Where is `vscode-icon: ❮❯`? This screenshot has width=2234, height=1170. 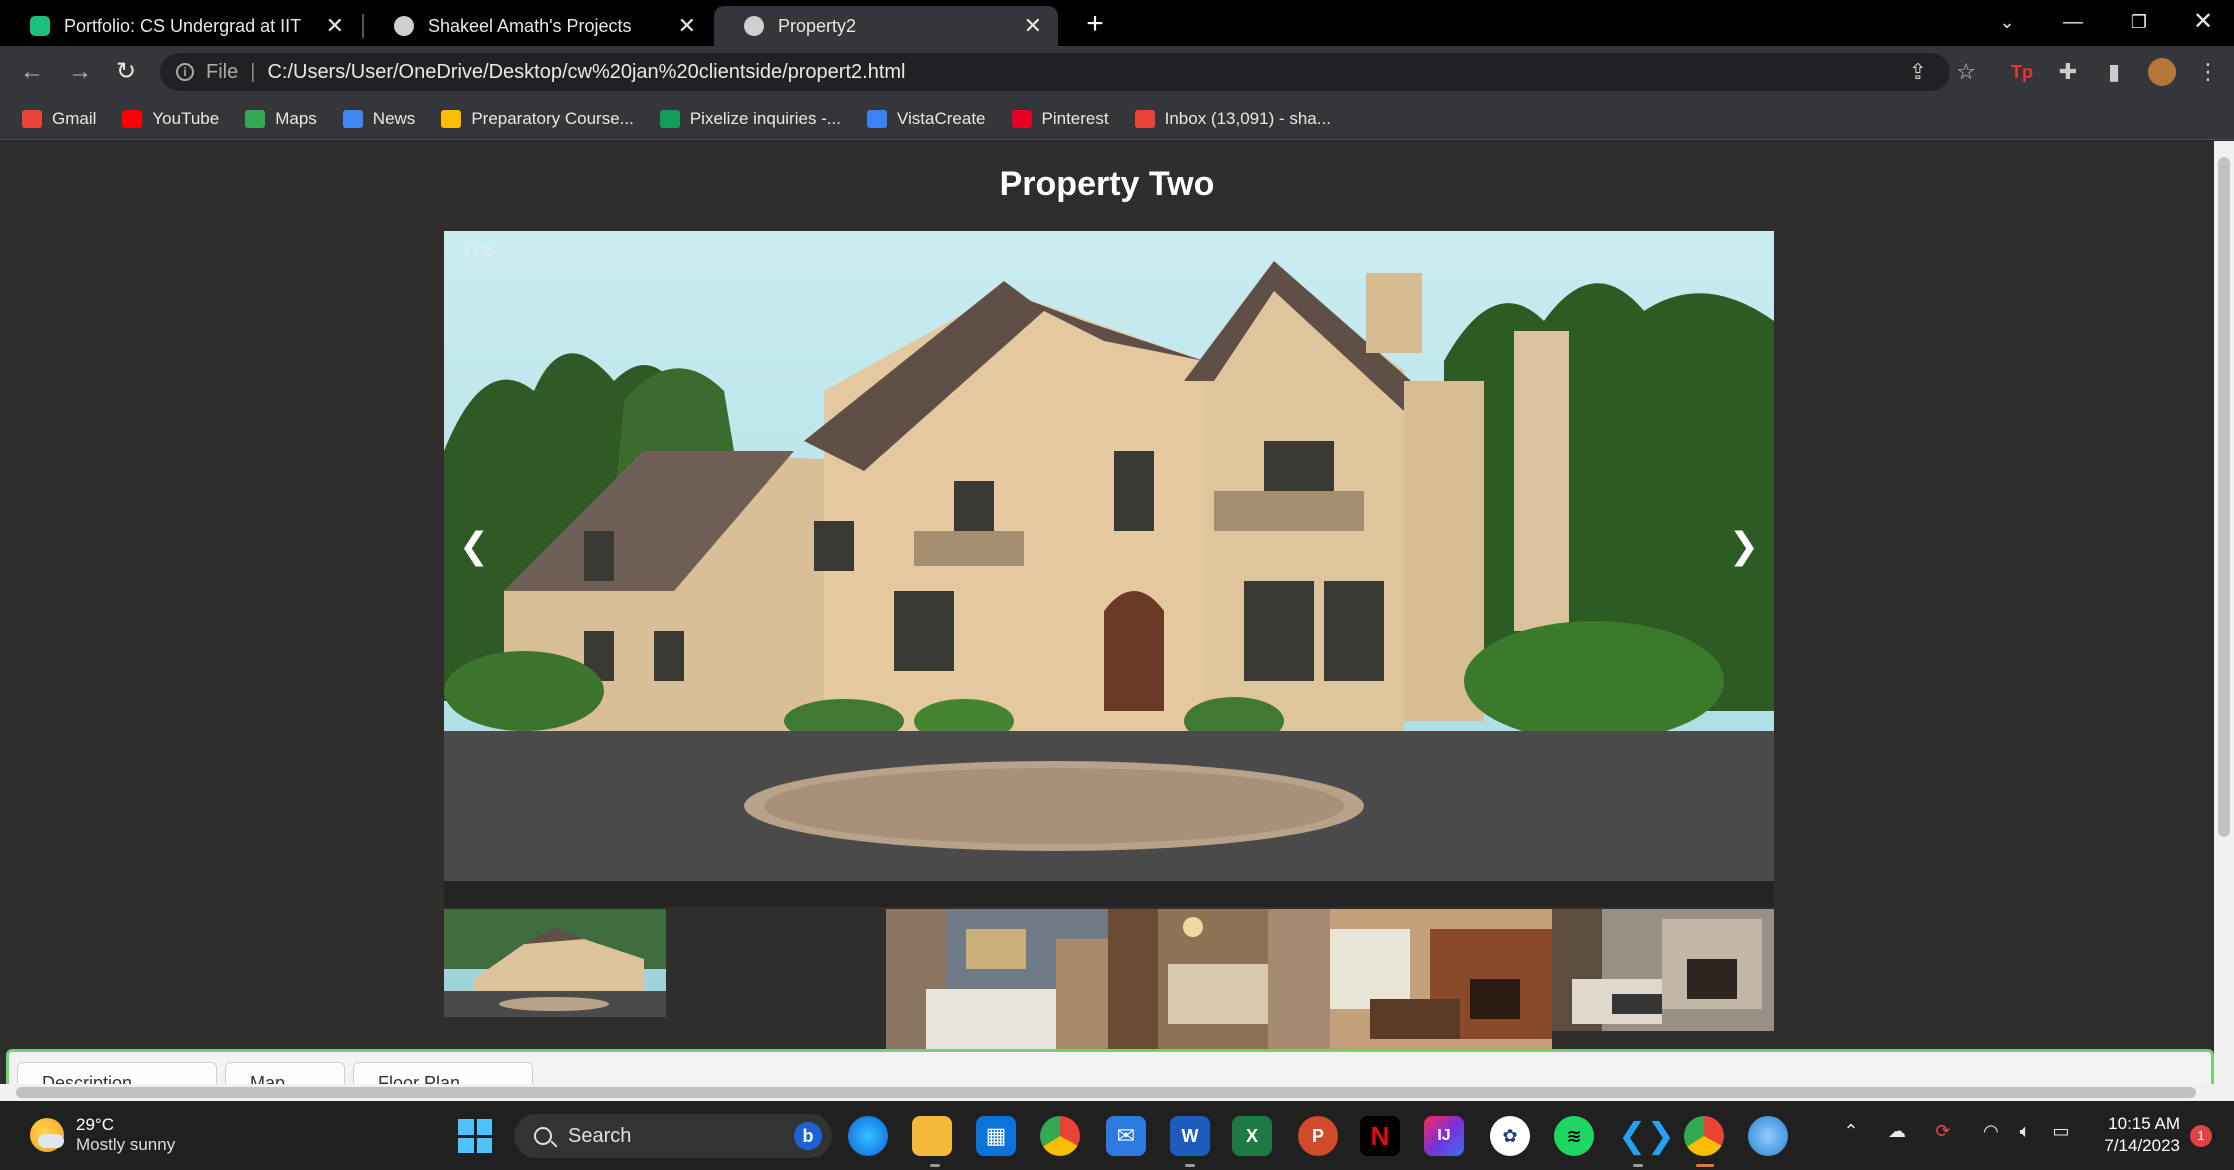 vscode-icon: ❮❯ is located at coordinates (1646, 1136).